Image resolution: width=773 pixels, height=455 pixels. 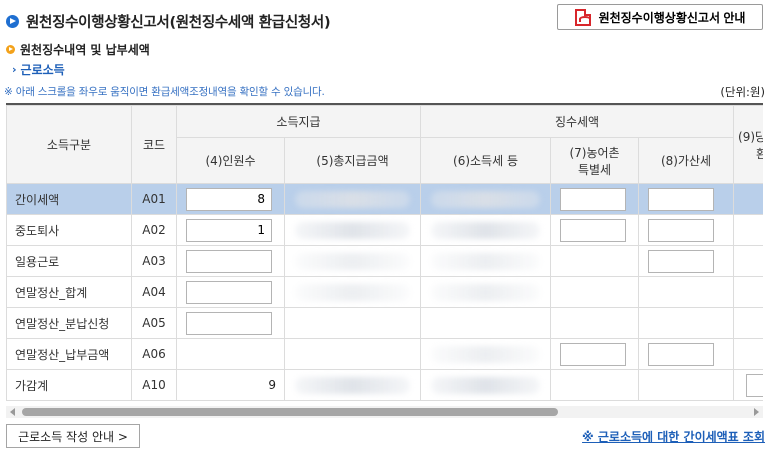 What do you see at coordinates (290, 412) in the screenshot?
I see `scrollbar-thumb` at bounding box center [290, 412].